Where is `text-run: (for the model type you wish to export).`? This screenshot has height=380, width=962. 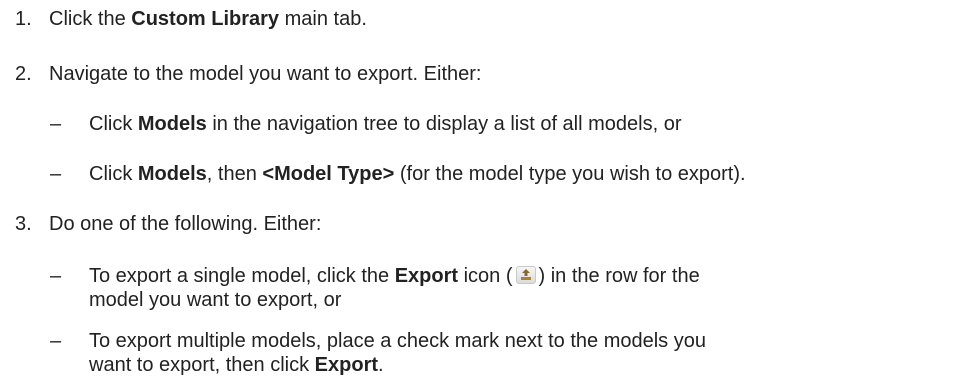 text-run: (for the model type you wish to export). is located at coordinates (570, 174).